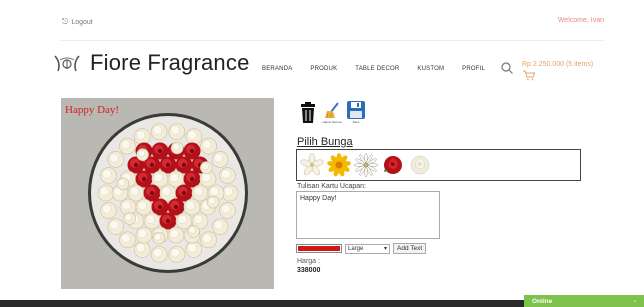  What do you see at coordinates (322, 20) in the screenshot?
I see `top-bar: ⎋ Logout Welcome, Ivan` at bounding box center [322, 20].